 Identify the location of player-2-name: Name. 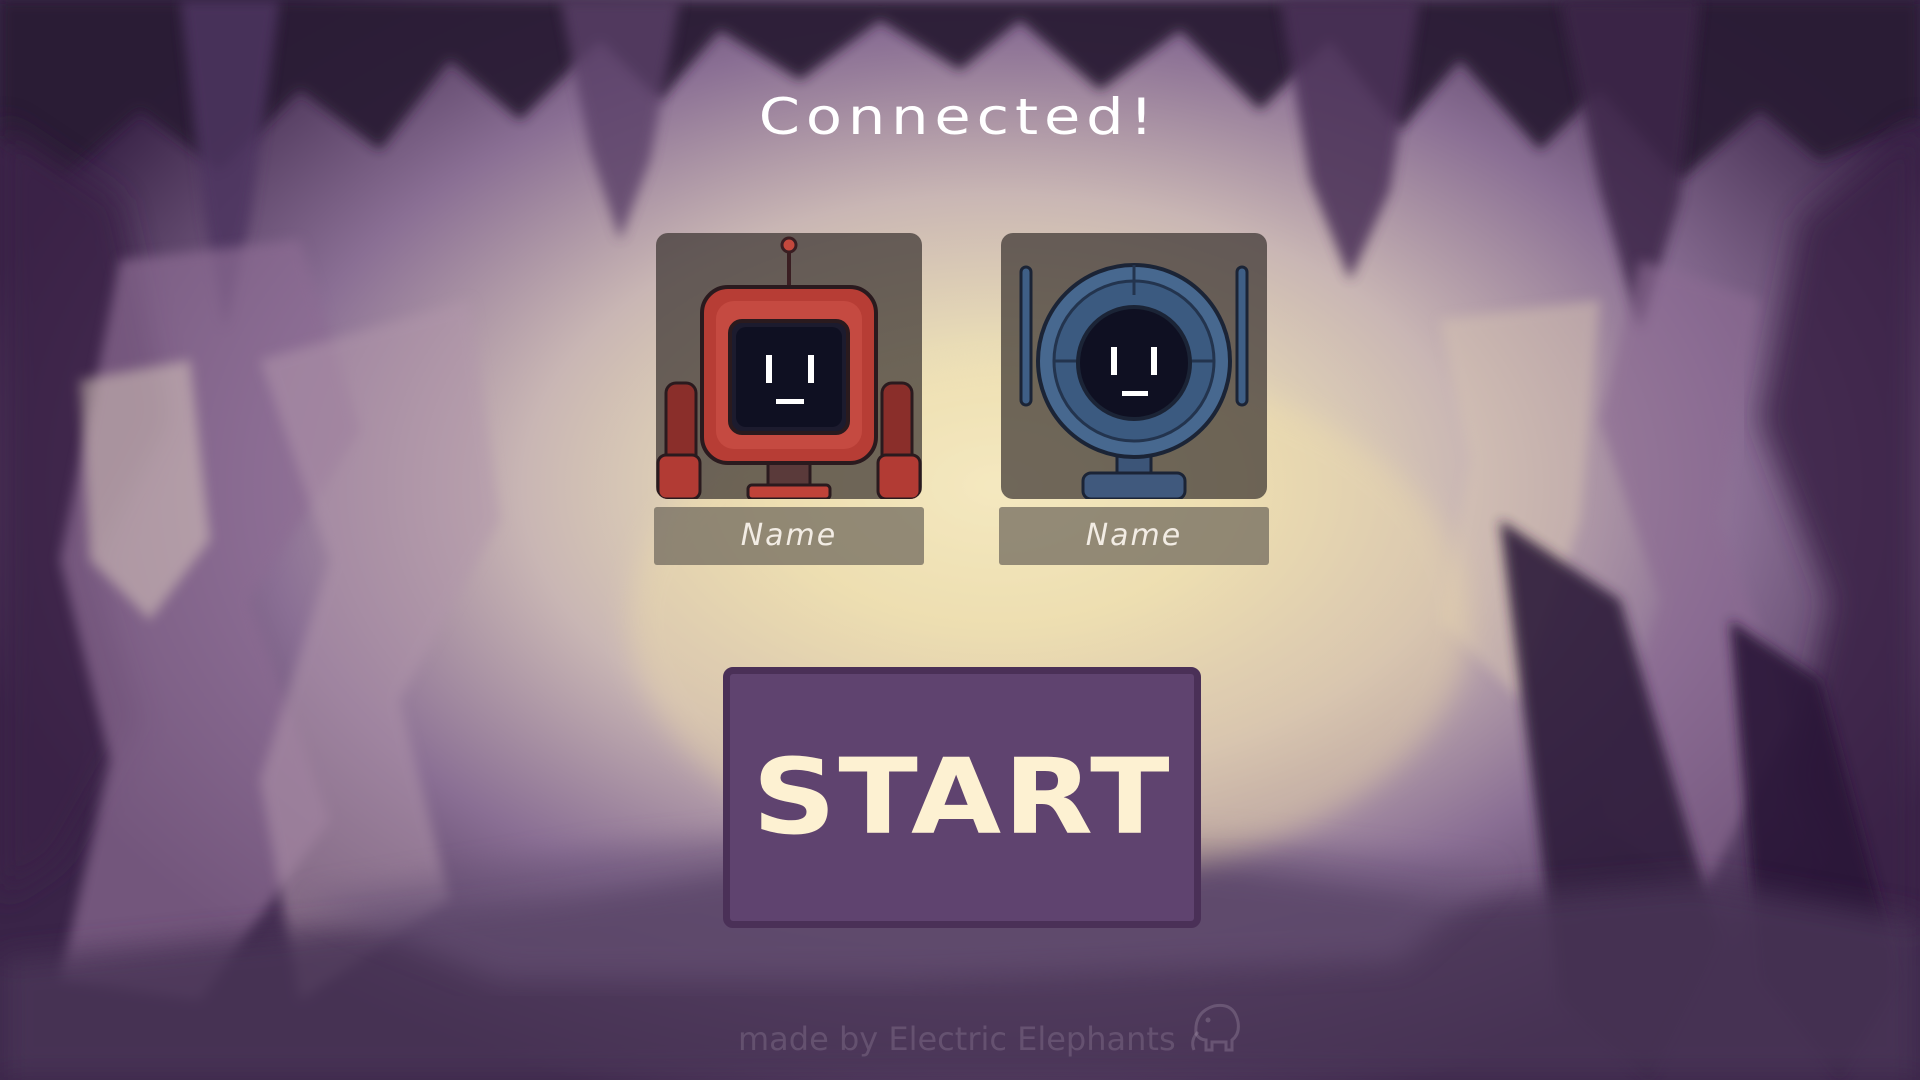
(1134, 536).